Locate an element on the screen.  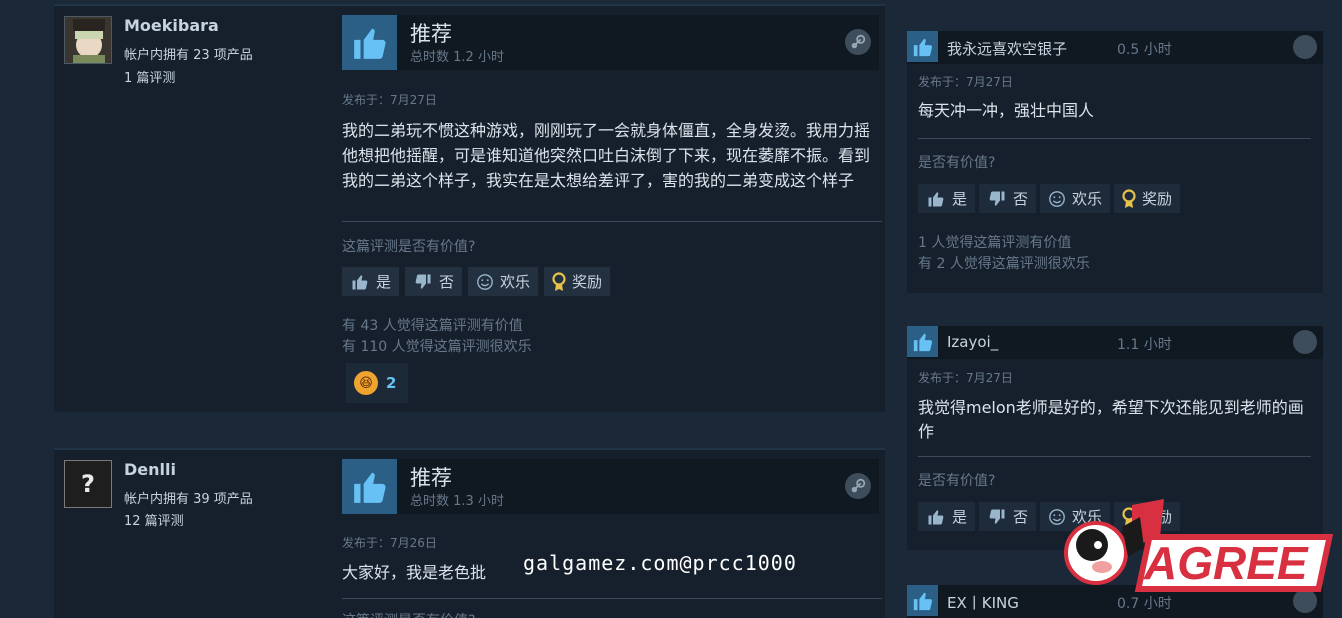
reviewer-name: EX丨KING is located at coordinates (983, 602).